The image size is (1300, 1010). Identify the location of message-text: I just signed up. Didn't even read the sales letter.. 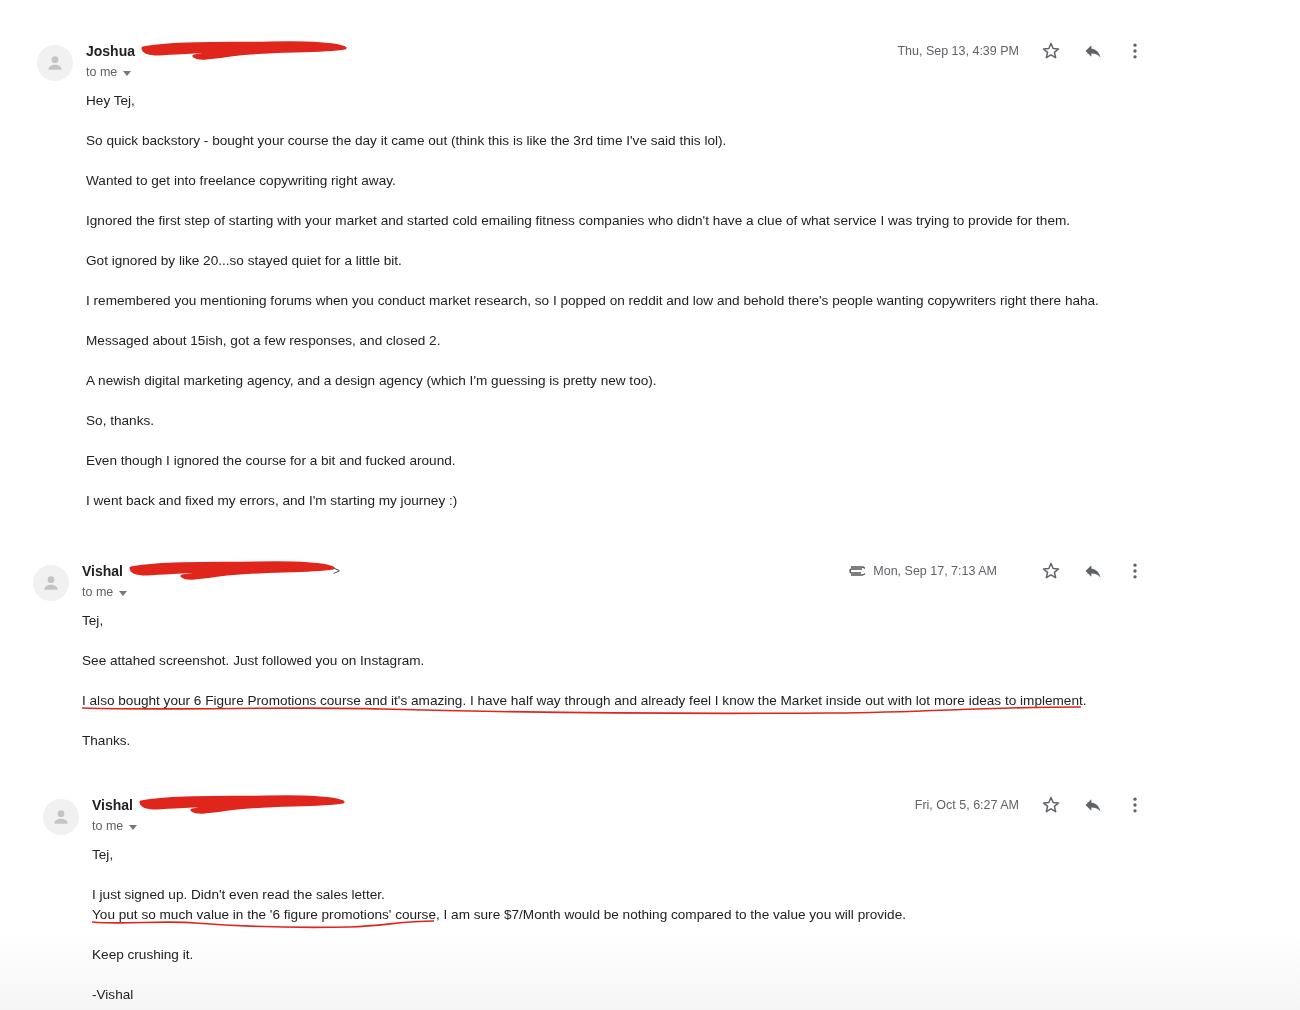
(238, 895).